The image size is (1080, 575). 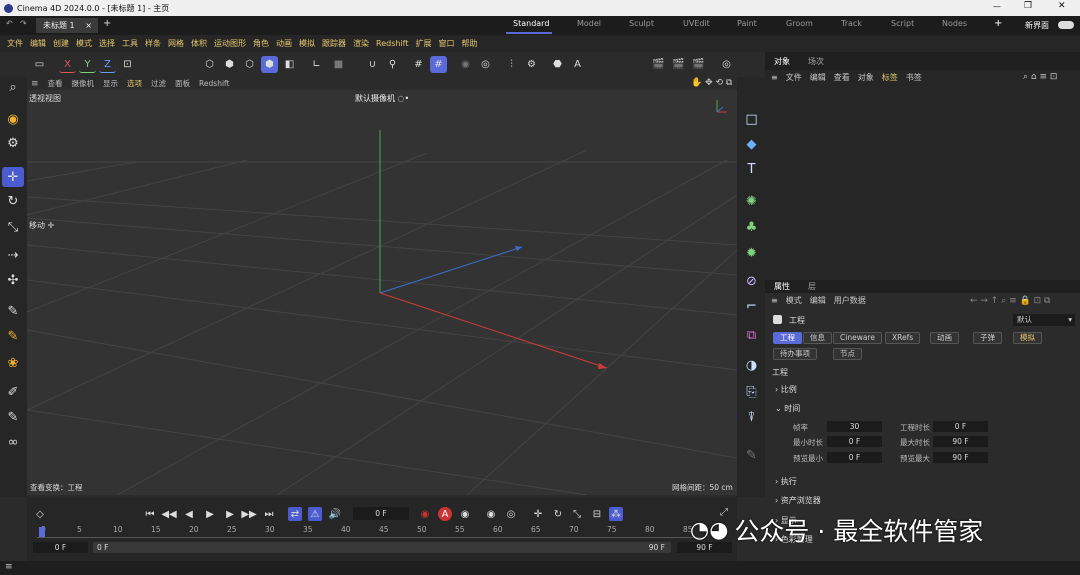 I want to click on next-key-icon: ▶▶, so click(x=248, y=514).